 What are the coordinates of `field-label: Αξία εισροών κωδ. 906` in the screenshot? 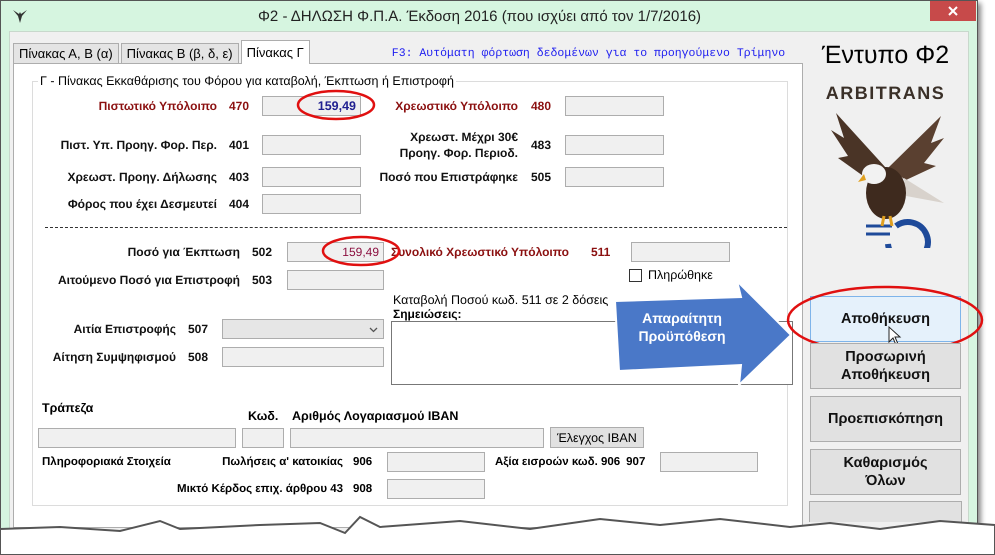 It's located at (557, 462).